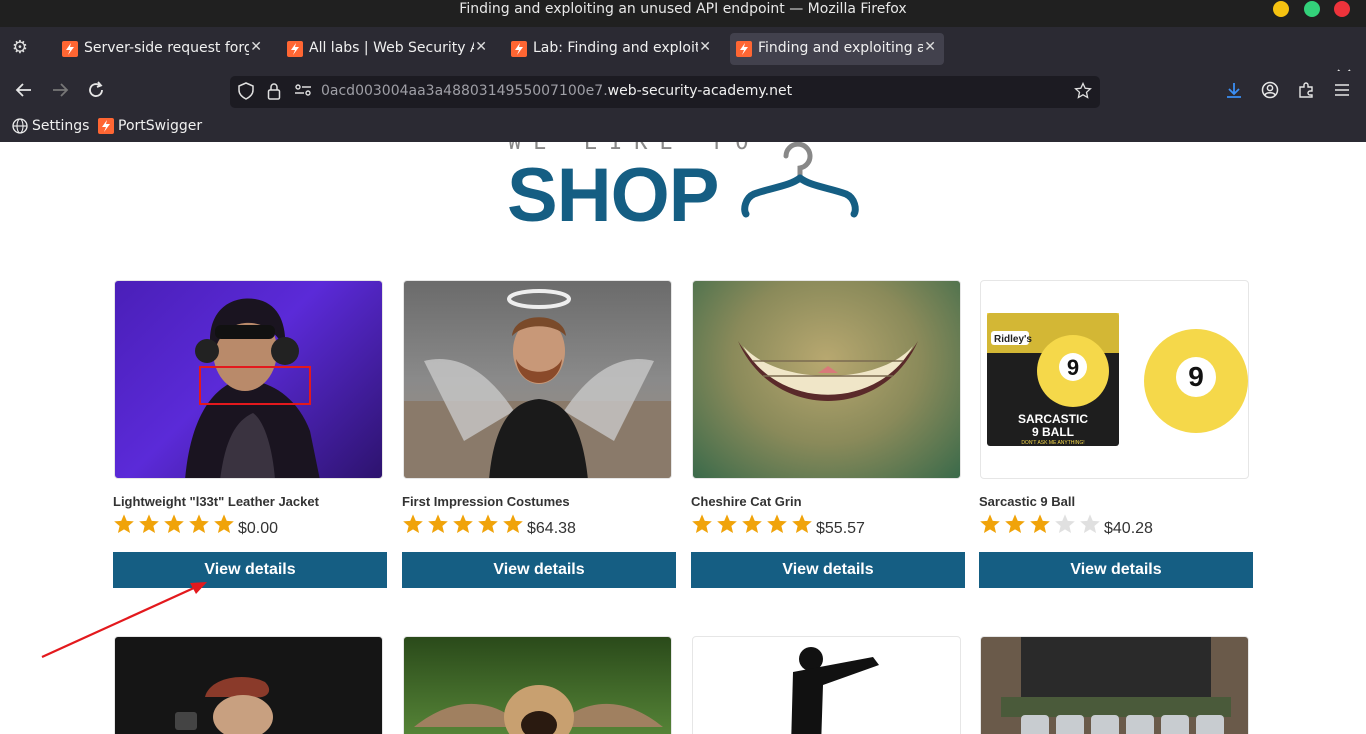 The height and width of the screenshot is (734, 1366). What do you see at coordinates (800, 180) in the screenshot?
I see `hanger-icon` at bounding box center [800, 180].